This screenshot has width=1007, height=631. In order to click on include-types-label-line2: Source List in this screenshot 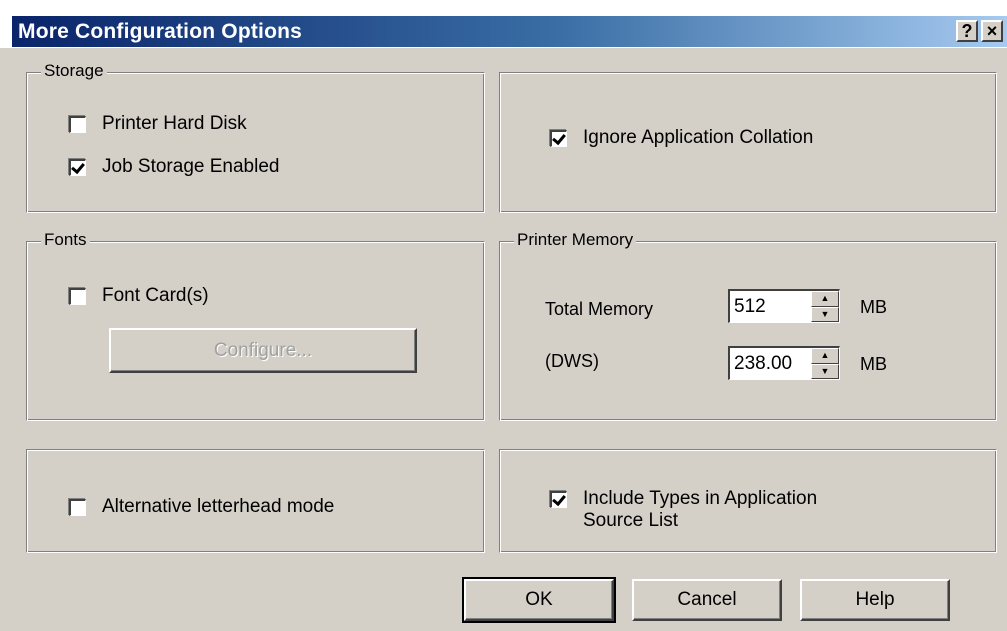, I will do `click(631, 520)`.